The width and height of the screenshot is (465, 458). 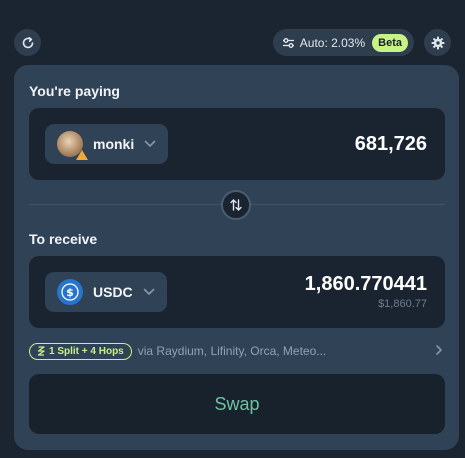 I want to click on receive-token-select: $ USDC, so click(x=106, y=292).